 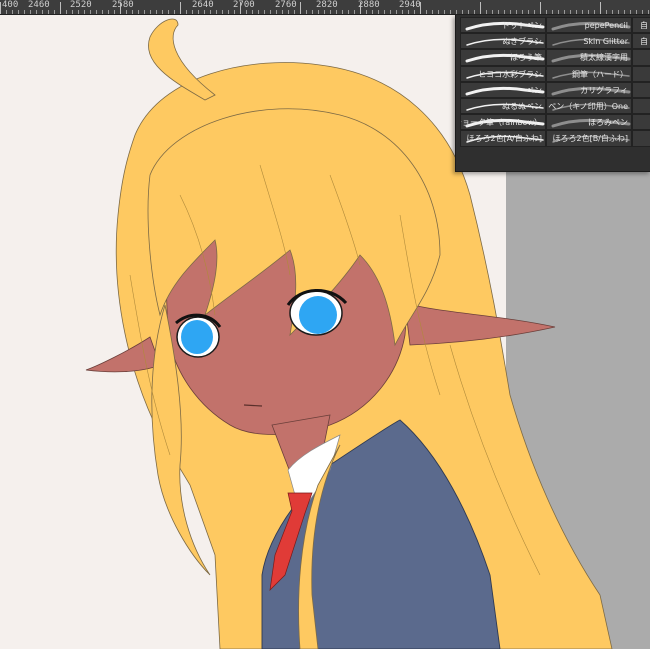 I want to click on brush-preset: Skin Glitter, so click(x=589, y=41).